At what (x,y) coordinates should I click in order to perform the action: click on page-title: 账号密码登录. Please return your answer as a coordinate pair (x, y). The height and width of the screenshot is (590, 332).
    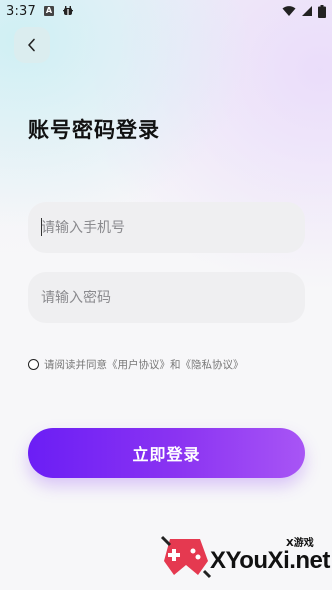
    Looking at the image, I should click on (94, 130).